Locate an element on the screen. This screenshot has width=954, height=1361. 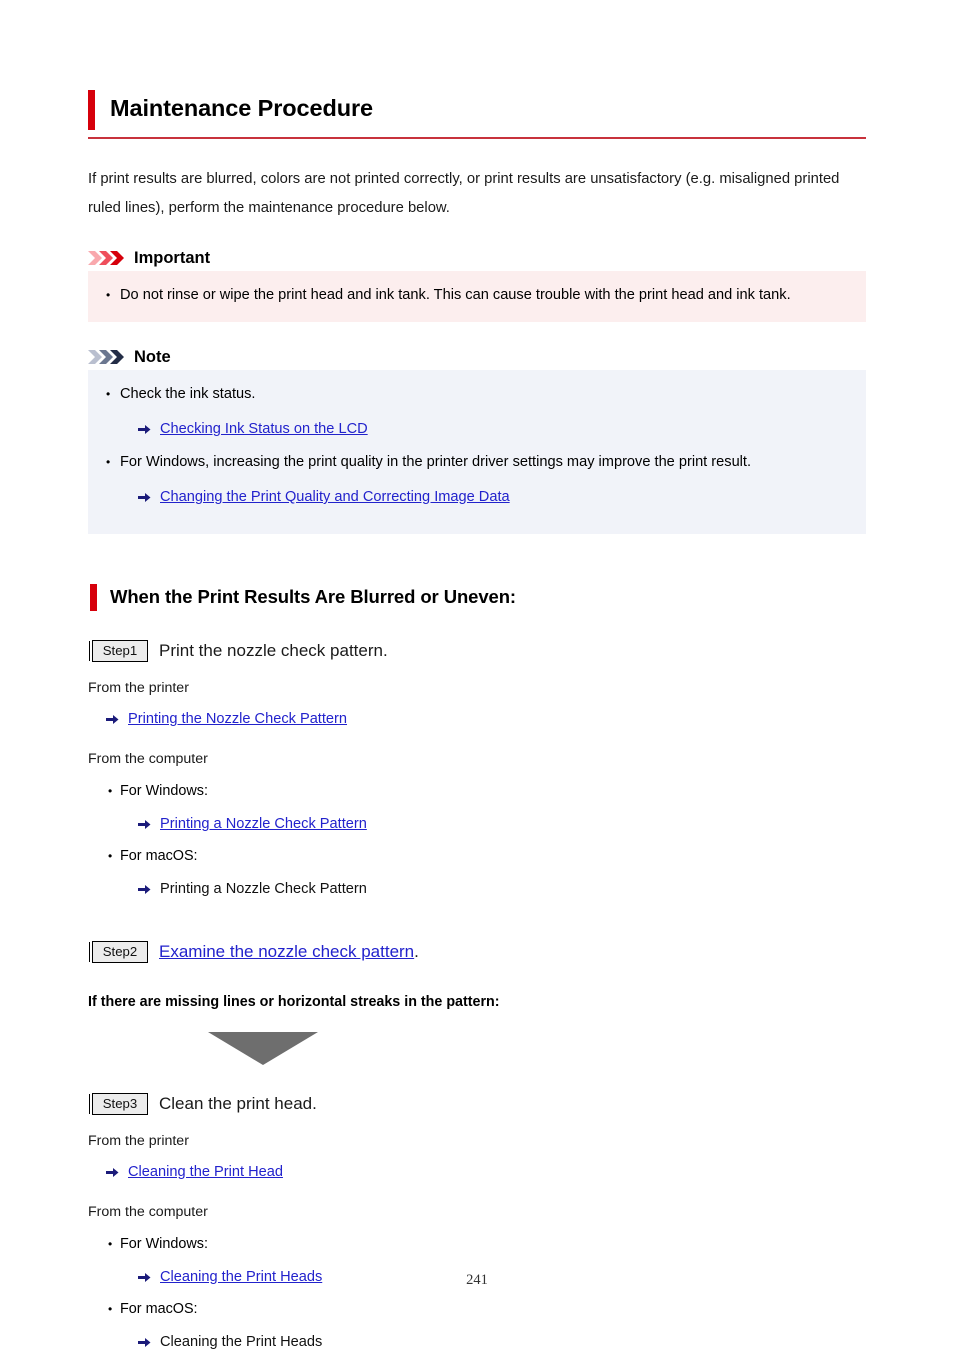
step3-macos-link-row: Cleaning the Print Heads is located at coordinates (502, 1342).